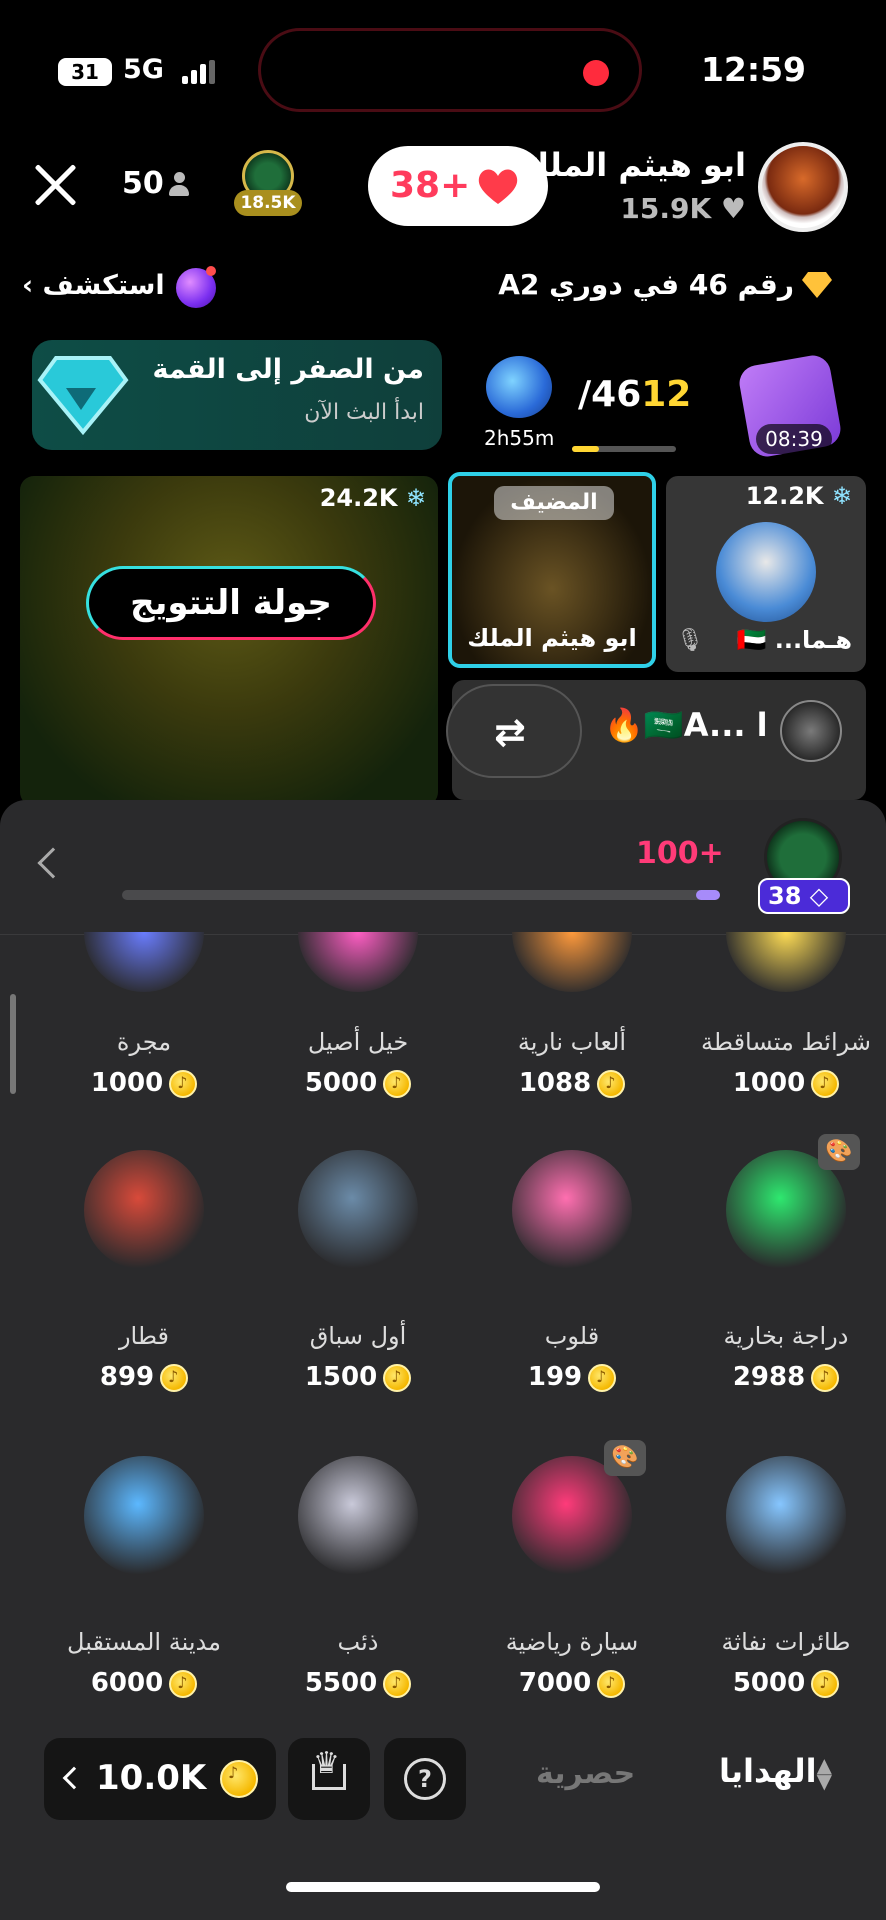 The height and width of the screenshot is (1920, 886). What do you see at coordinates (229, 641) in the screenshot?
I see `main-video-tile: 24.2K ❄` at bounding box center [229, 641].